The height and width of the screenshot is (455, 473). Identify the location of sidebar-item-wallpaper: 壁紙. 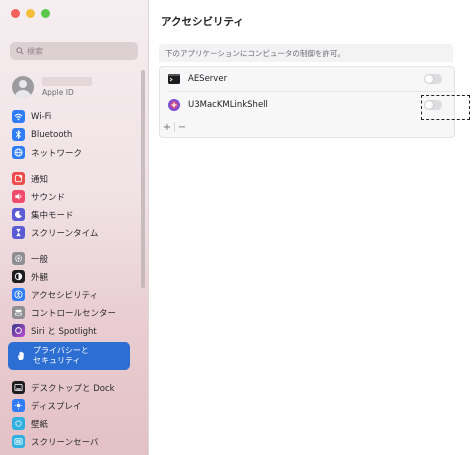
(71, 423).